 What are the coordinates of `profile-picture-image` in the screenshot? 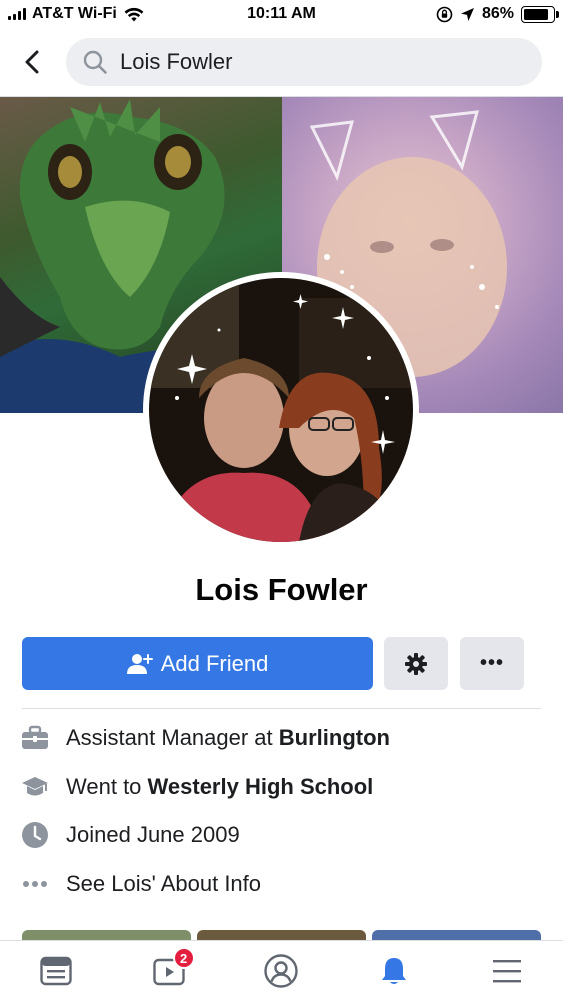 It's located at (281, 410).